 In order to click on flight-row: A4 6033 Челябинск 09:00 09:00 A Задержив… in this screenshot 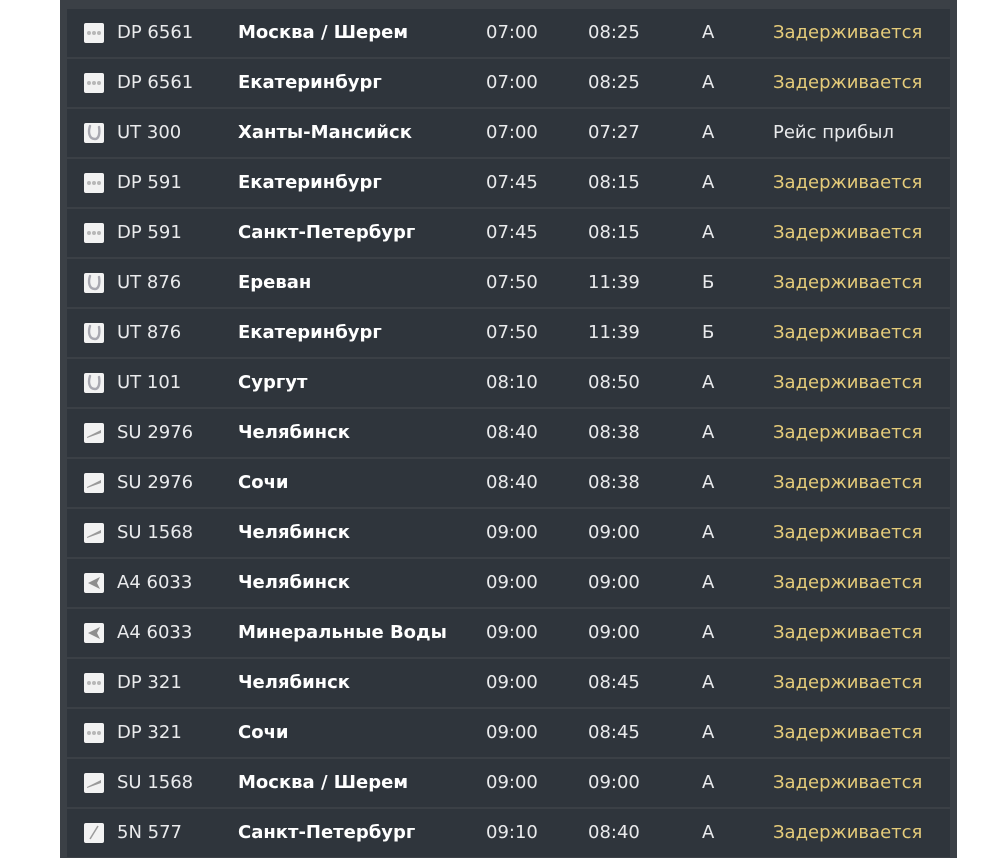, I will do `click(508, 583)`.